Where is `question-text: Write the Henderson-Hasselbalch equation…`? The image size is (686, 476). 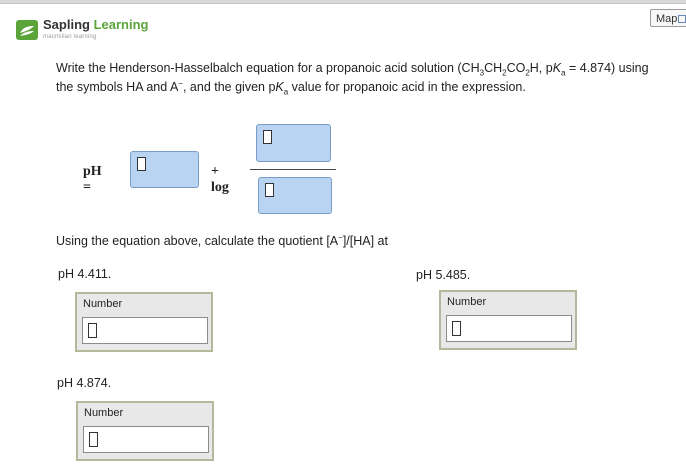 question-text: Write the Henderson-Hasselbalch equation… is located at coordinates (352, 79).